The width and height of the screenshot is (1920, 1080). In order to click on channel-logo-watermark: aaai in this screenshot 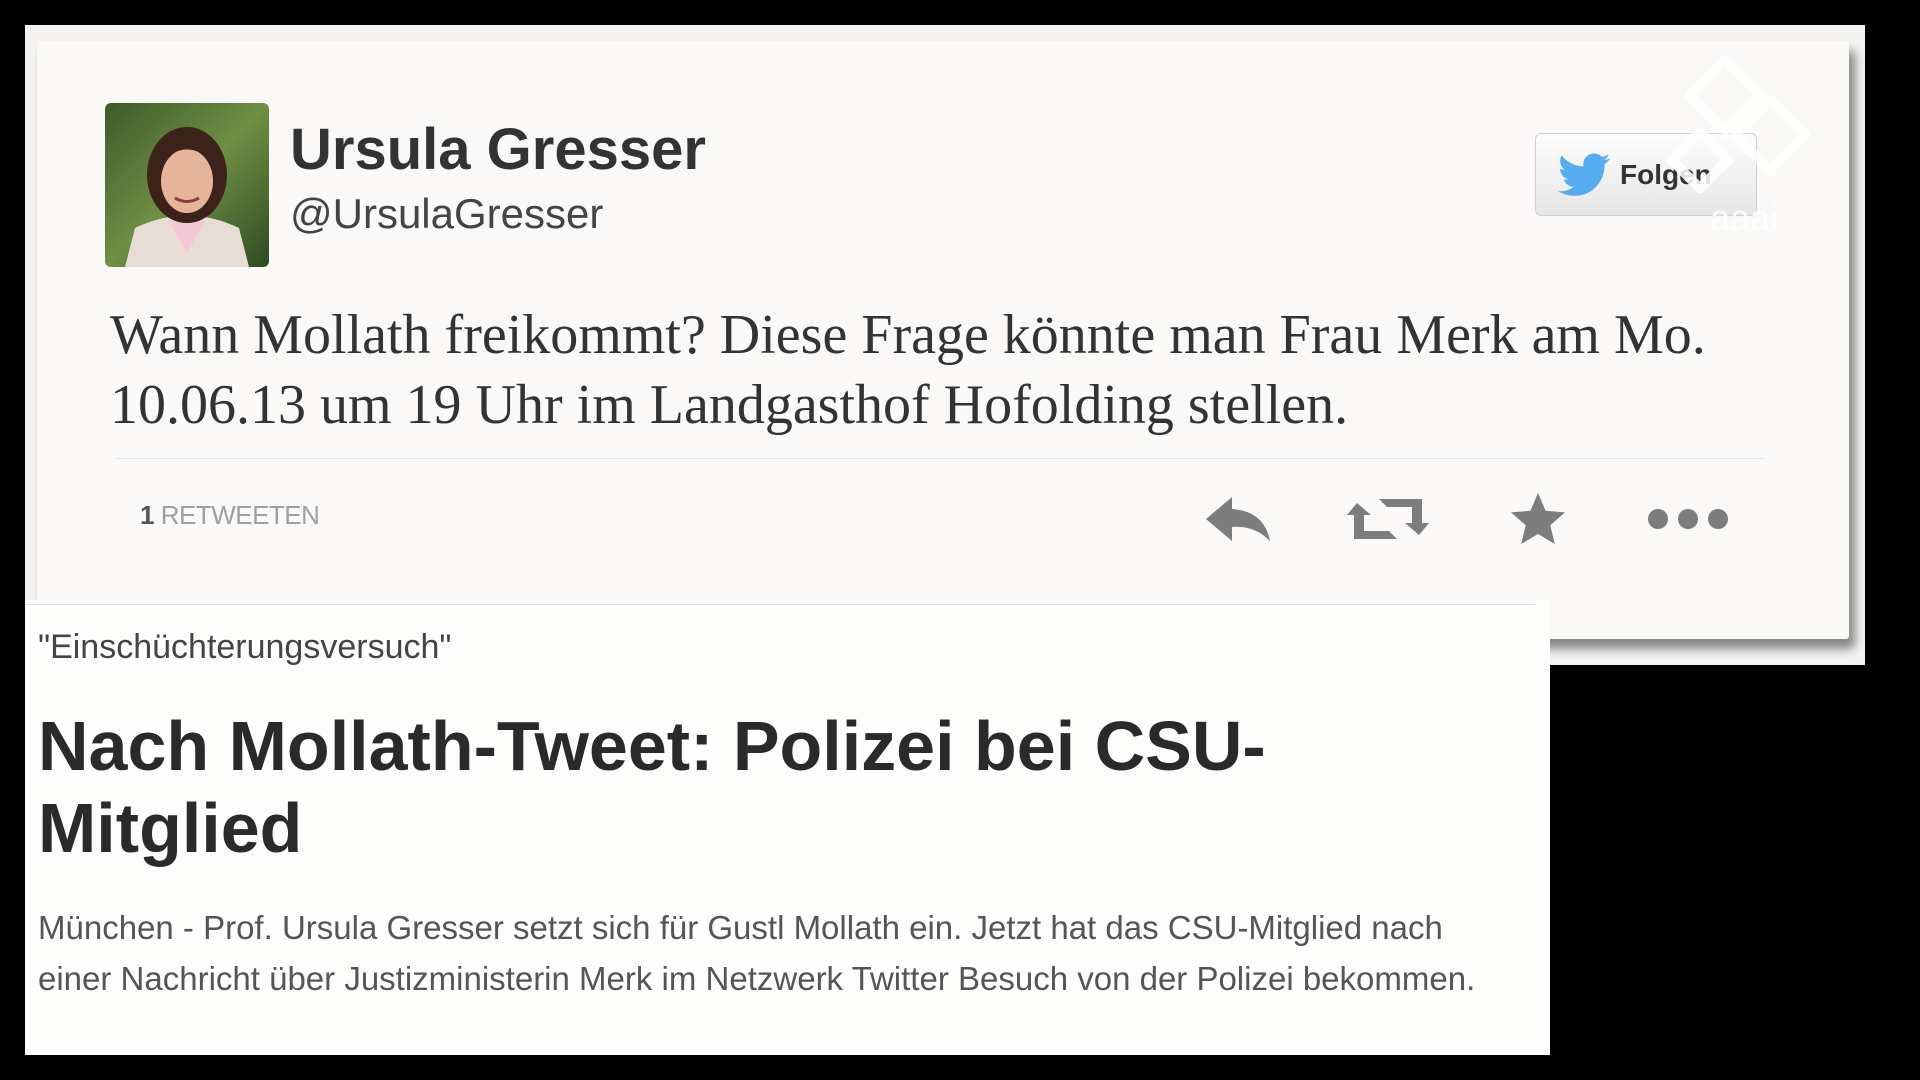, I will do `click(1738, 146)`.